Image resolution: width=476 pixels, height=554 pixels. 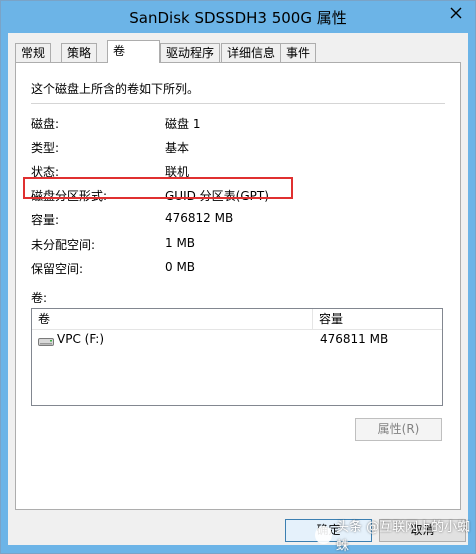 What do you see at coordinates (172, 319) in the screenshot?
I see `column-header-volume: 卷` at bounding box center [172, 319].